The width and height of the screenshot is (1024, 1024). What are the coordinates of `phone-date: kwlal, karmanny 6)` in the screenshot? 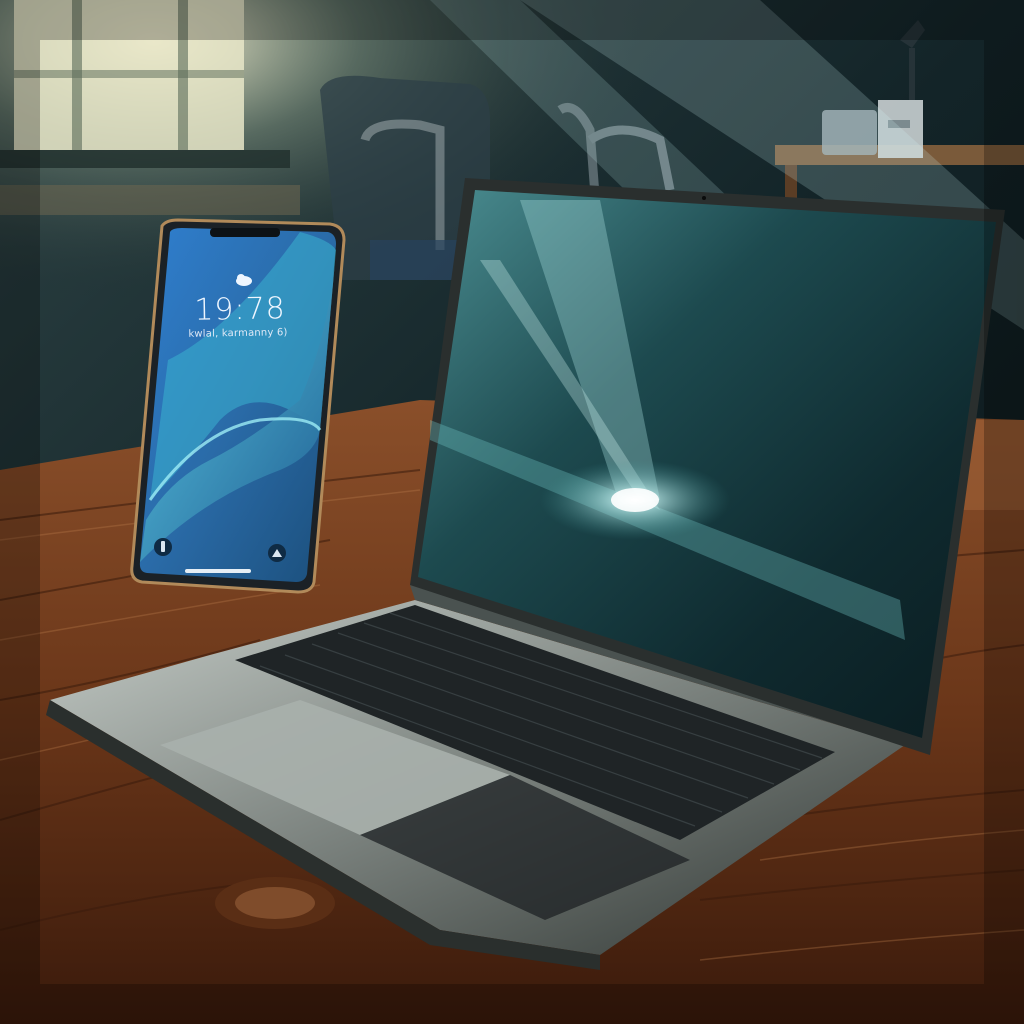 It's located at (238, 333).